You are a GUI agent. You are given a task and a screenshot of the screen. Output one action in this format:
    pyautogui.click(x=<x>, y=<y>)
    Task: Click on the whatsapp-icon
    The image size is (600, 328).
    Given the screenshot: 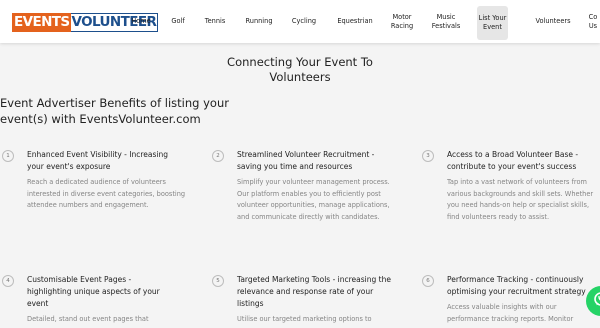 What is the action you would take?
    pyautogui.click(x=596, y=301)
    